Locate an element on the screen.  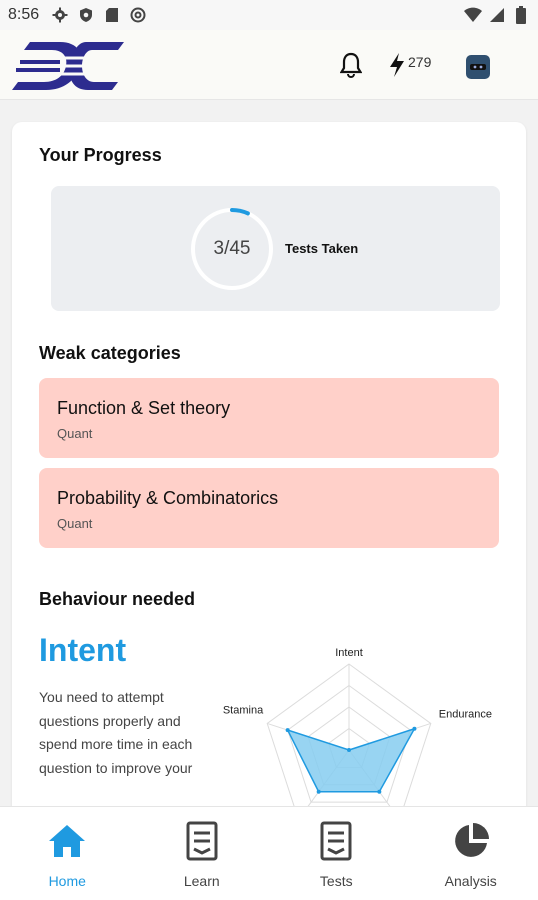
tests-count: 3/45 is located at coordinates (232, 248).